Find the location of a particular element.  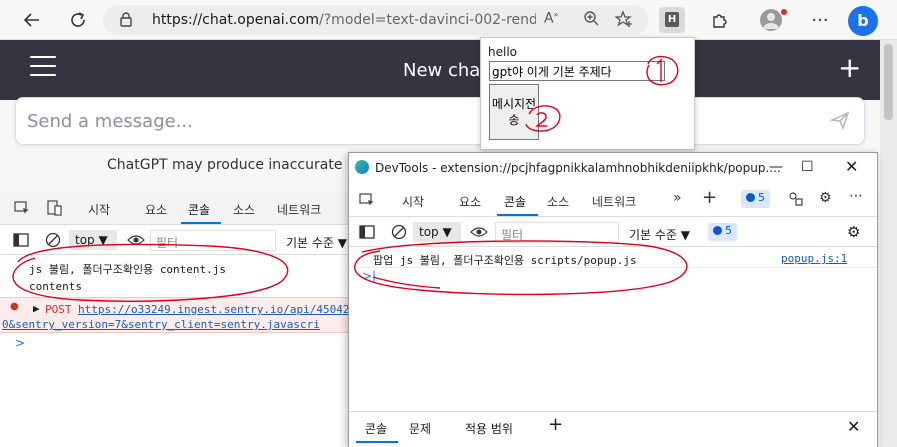

reload-icon is located at coordinates (78, 20).